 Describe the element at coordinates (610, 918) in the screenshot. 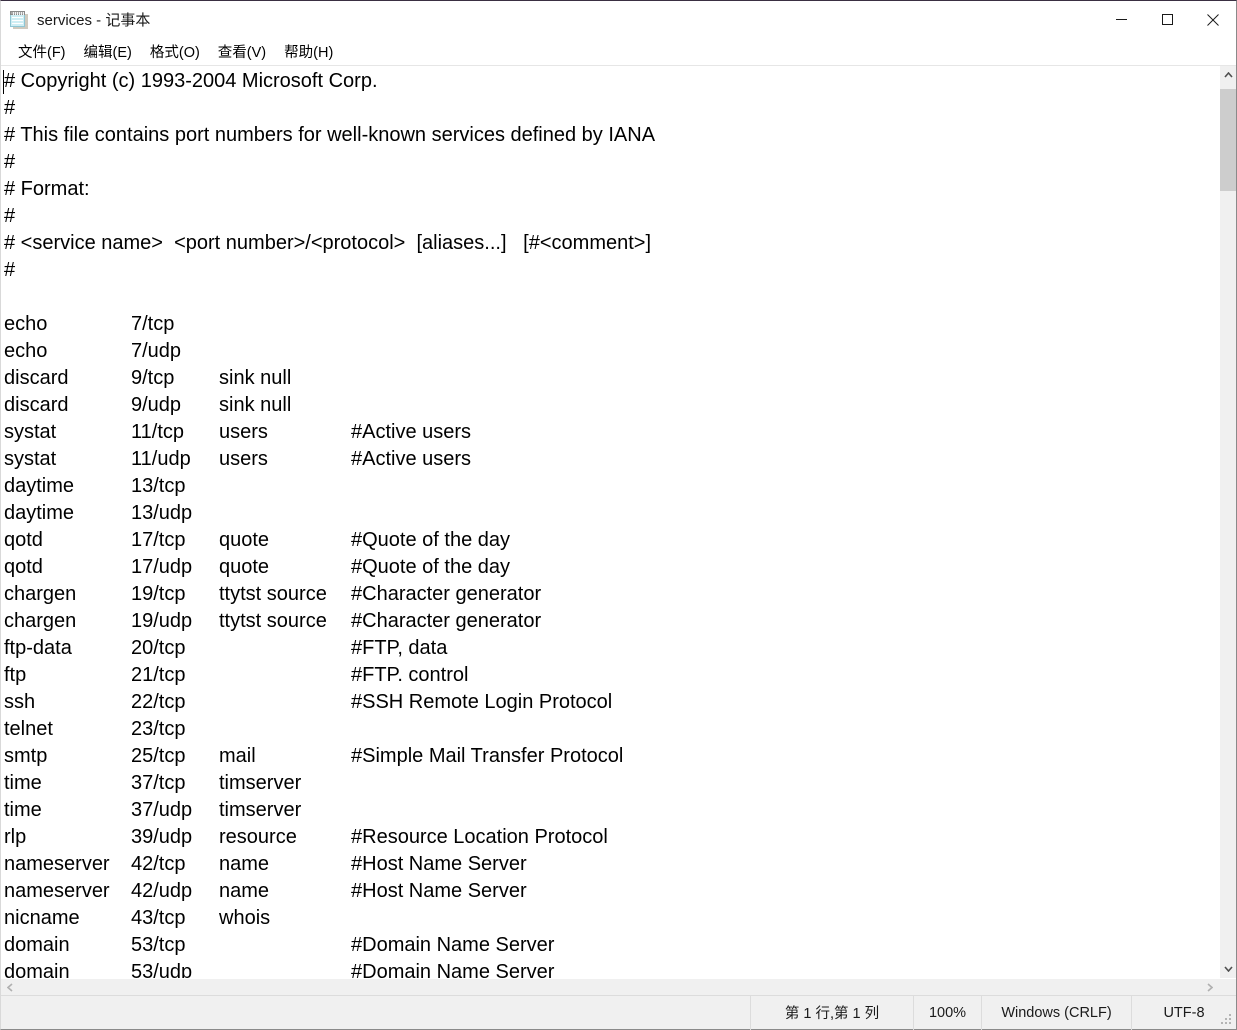

I see `service-entry-row: nicname 43/tcp whois` at that location.